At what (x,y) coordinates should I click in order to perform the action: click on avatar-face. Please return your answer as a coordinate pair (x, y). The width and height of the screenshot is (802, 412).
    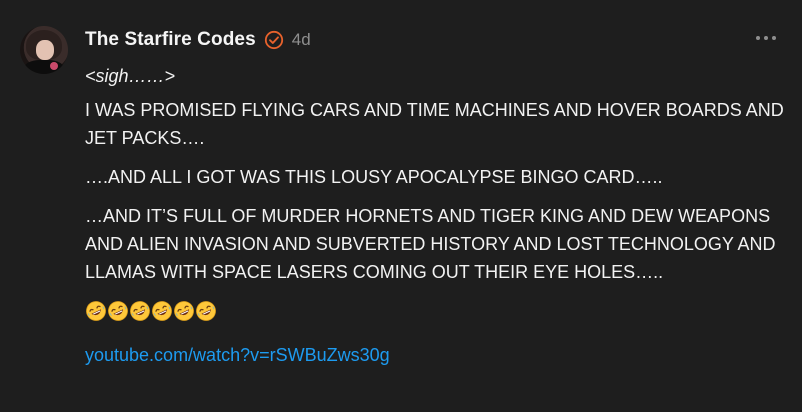
    Looking at the image, I should click on (45, 50).